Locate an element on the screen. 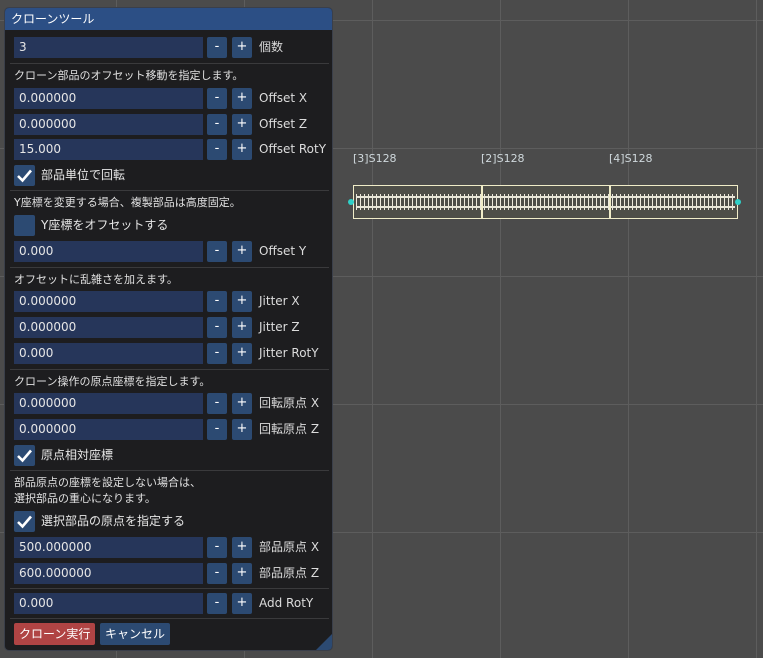 This screenshot has width=763, height=658. part-origin-z-row: - + 部品原点 Z is located at coordinates (173, 573).